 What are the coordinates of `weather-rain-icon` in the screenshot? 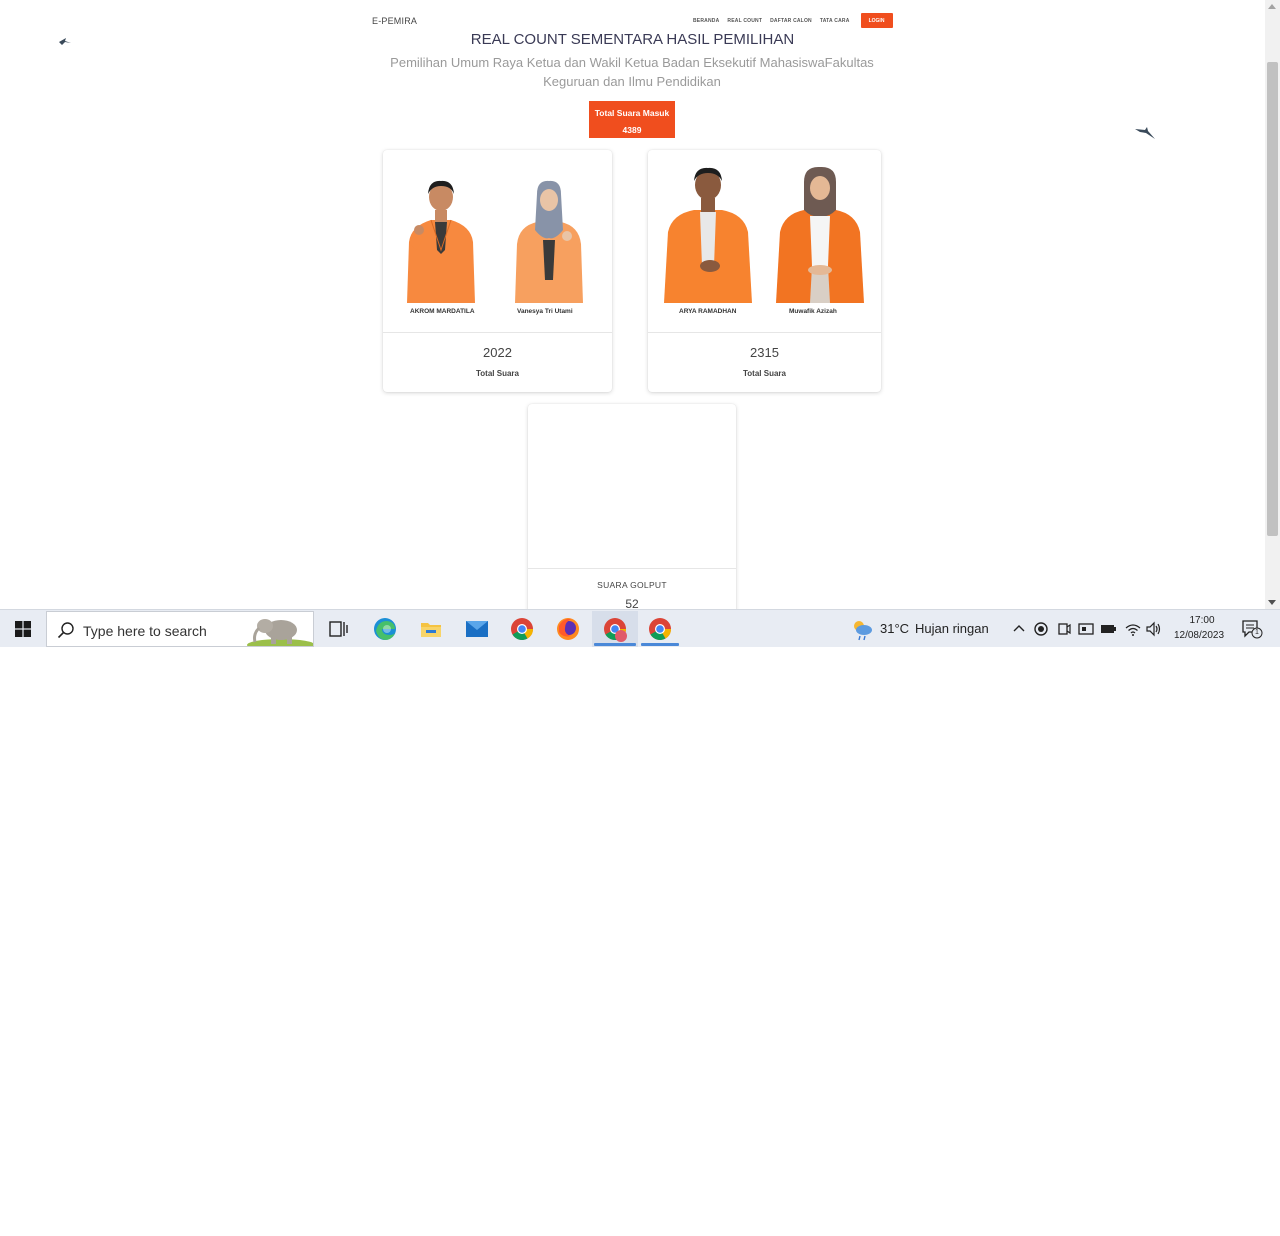 It's located at (862, 629).